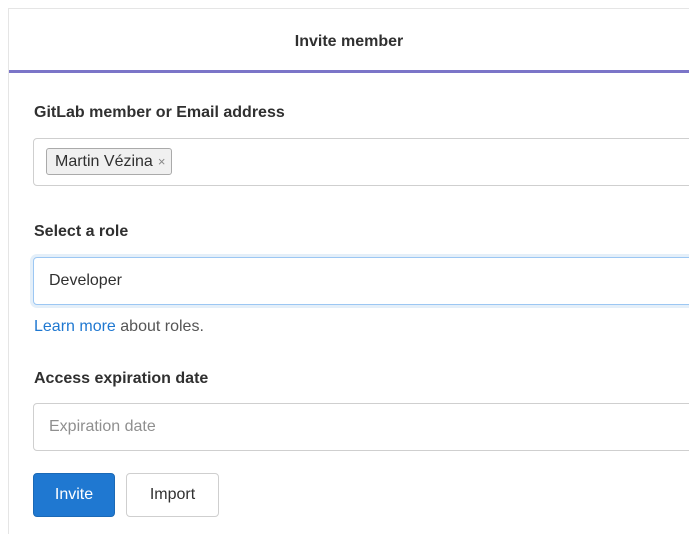  Describe the element at coordinates (81, 231) in the screenshot. I see `role-field-label: Select a role` at that location.